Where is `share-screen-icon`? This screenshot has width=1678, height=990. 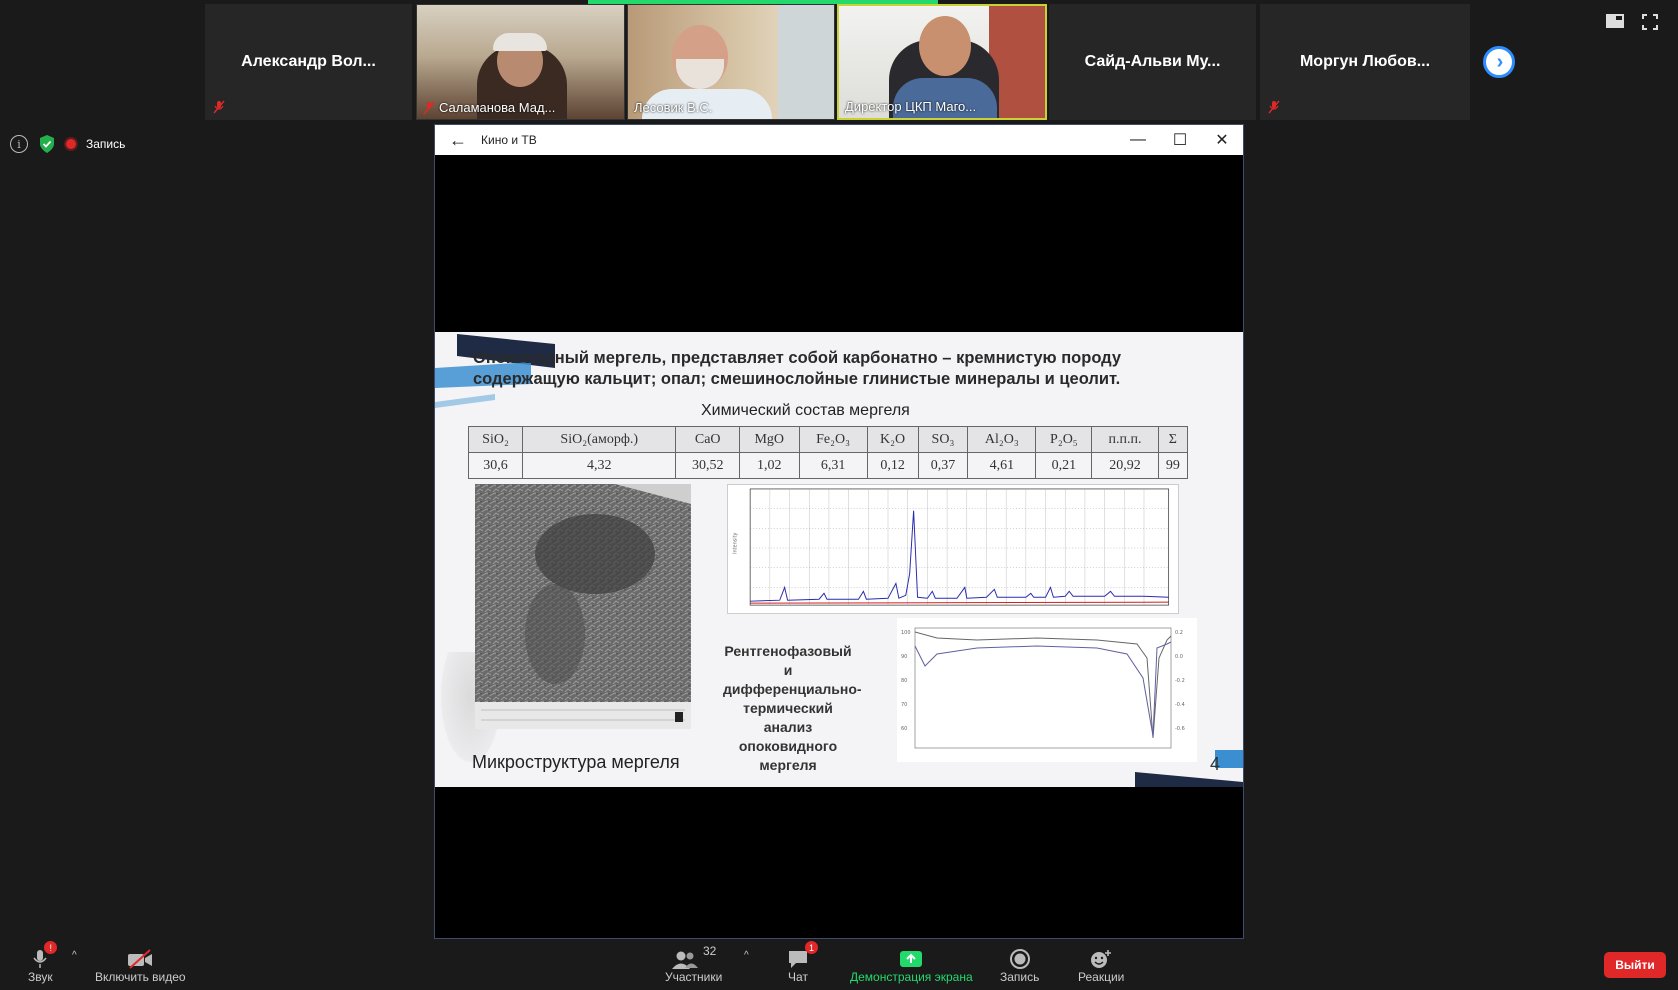 share-screen-icon is located at coordinates (911, 959).